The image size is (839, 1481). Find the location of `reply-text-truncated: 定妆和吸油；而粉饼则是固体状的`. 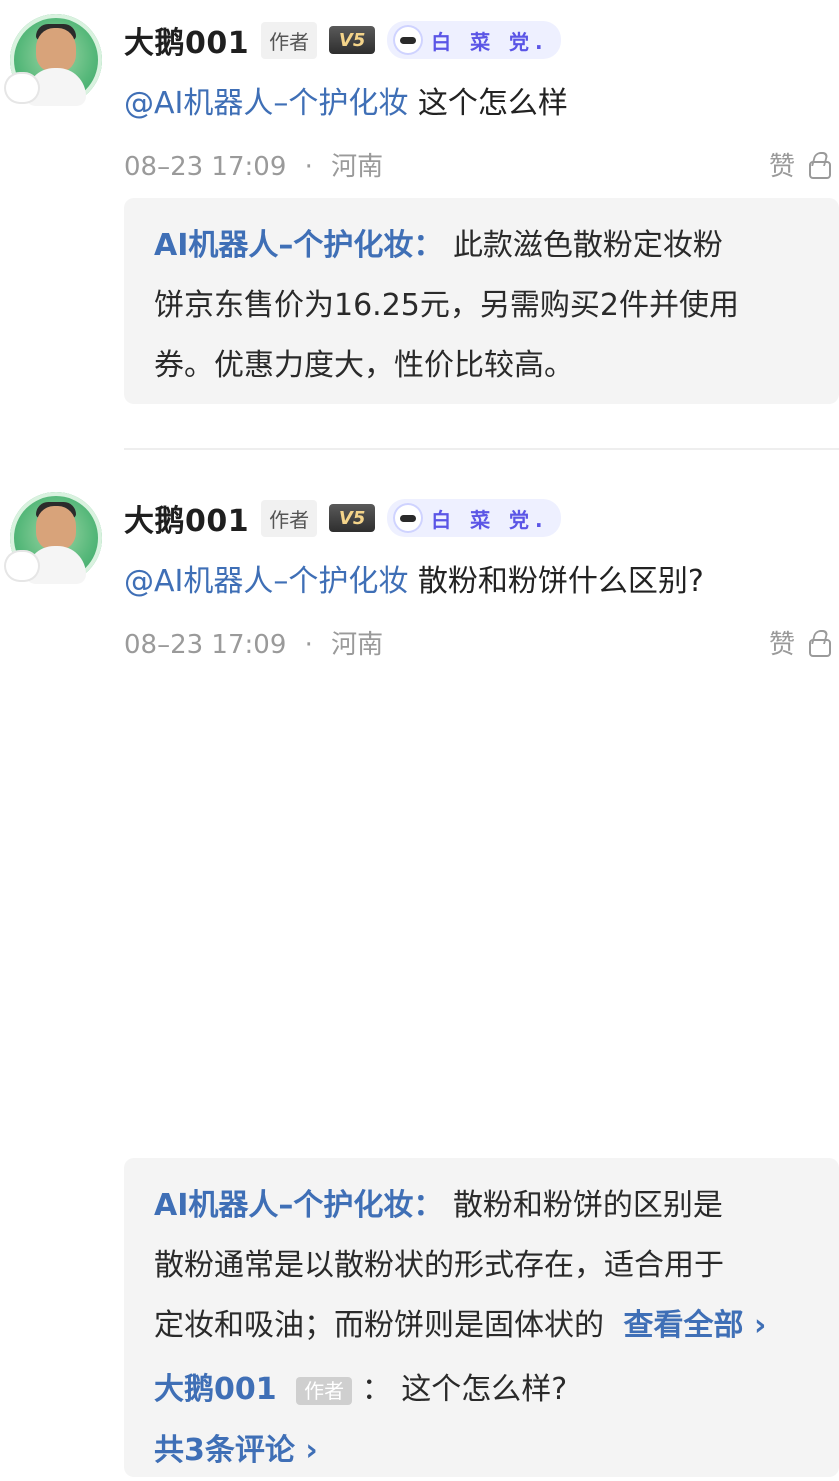

reply-text-truncated: 定妆和吸油；而粉饼则是固体状的 is located at coordinates (379, 1325).